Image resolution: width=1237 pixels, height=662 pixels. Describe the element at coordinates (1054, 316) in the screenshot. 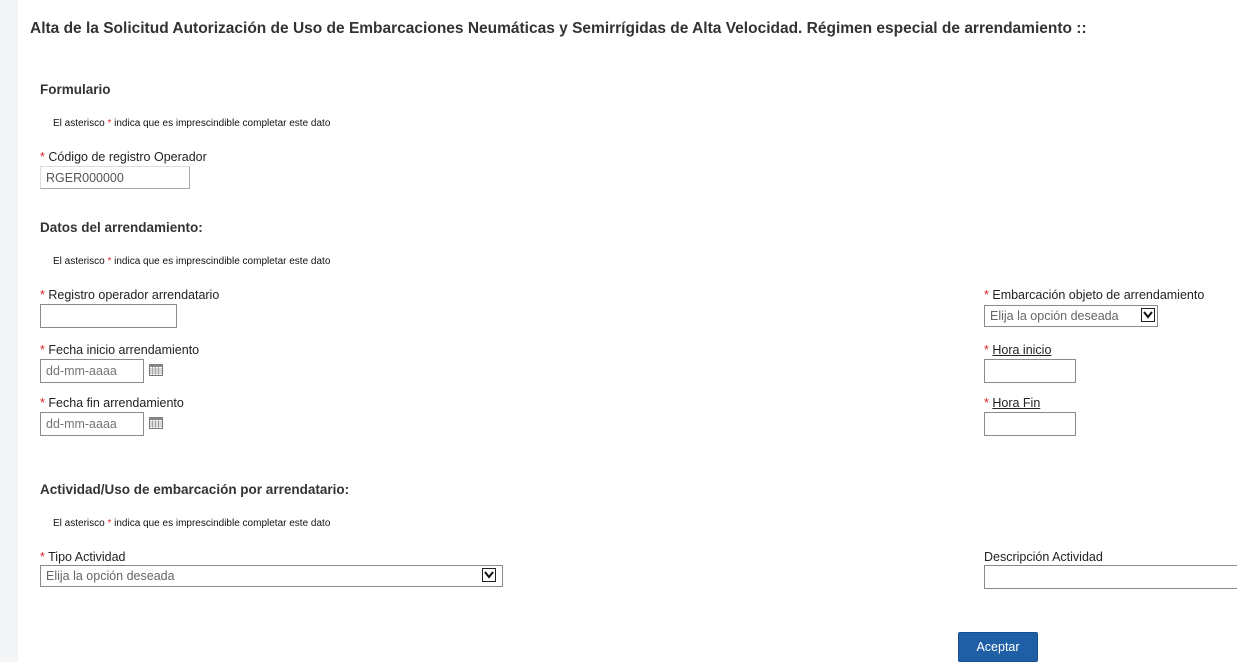

I see `embarcacion-select-value: Elija la opción deseada` at that location.